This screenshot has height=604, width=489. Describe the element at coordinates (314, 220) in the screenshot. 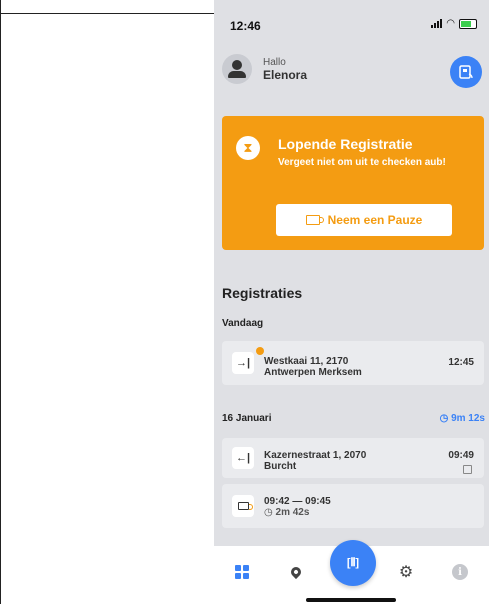

I see `cup-icon` at that location.